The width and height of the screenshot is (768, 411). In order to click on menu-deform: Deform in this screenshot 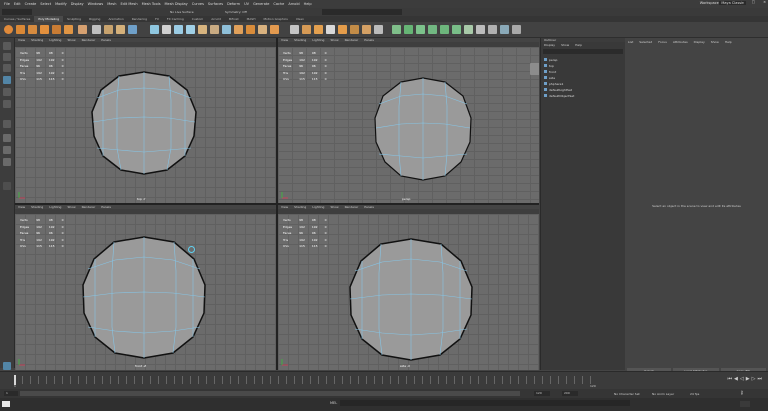, I will do `click(233, 4)`.